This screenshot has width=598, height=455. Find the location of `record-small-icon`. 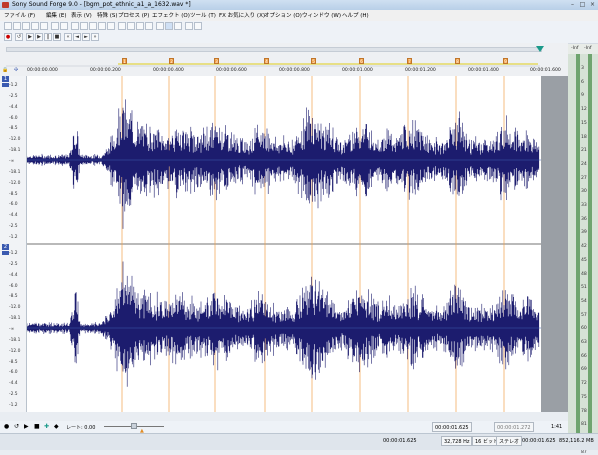

record-small-icon is located at coordinates (55, 26).